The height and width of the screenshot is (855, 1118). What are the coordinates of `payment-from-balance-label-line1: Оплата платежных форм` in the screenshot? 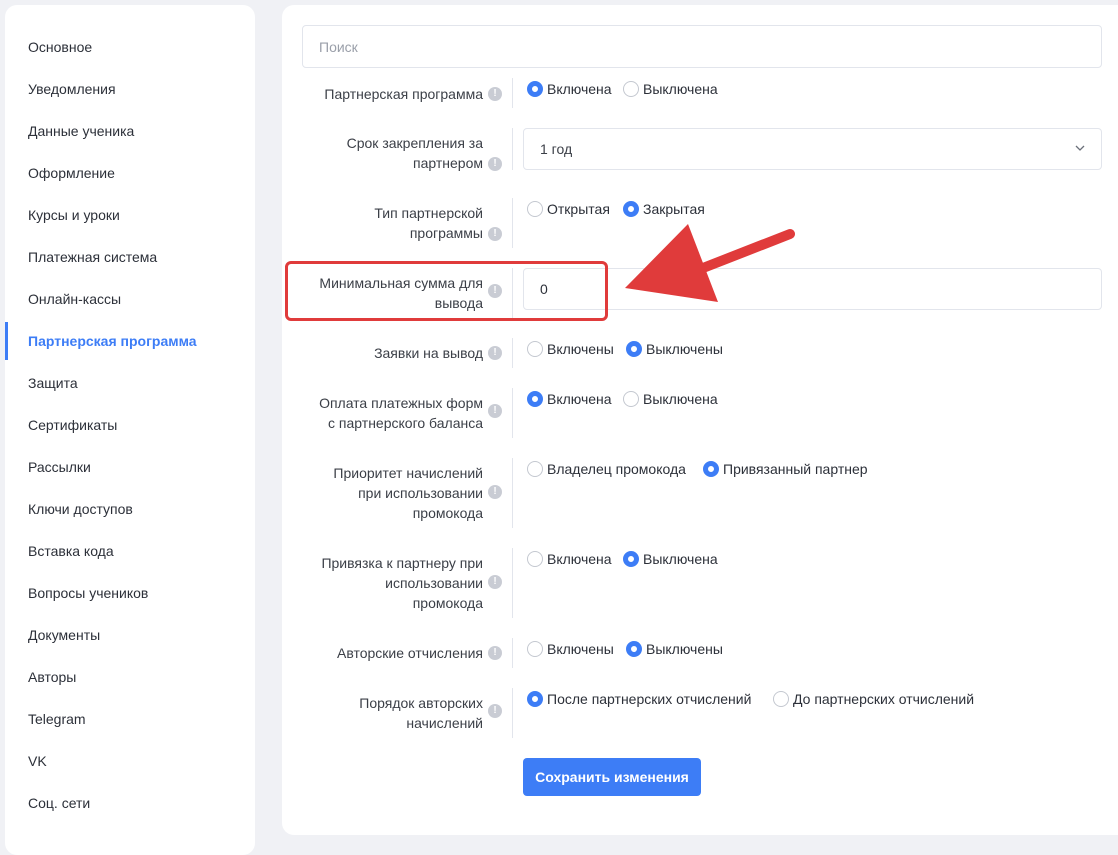 It's located at (401, 403).